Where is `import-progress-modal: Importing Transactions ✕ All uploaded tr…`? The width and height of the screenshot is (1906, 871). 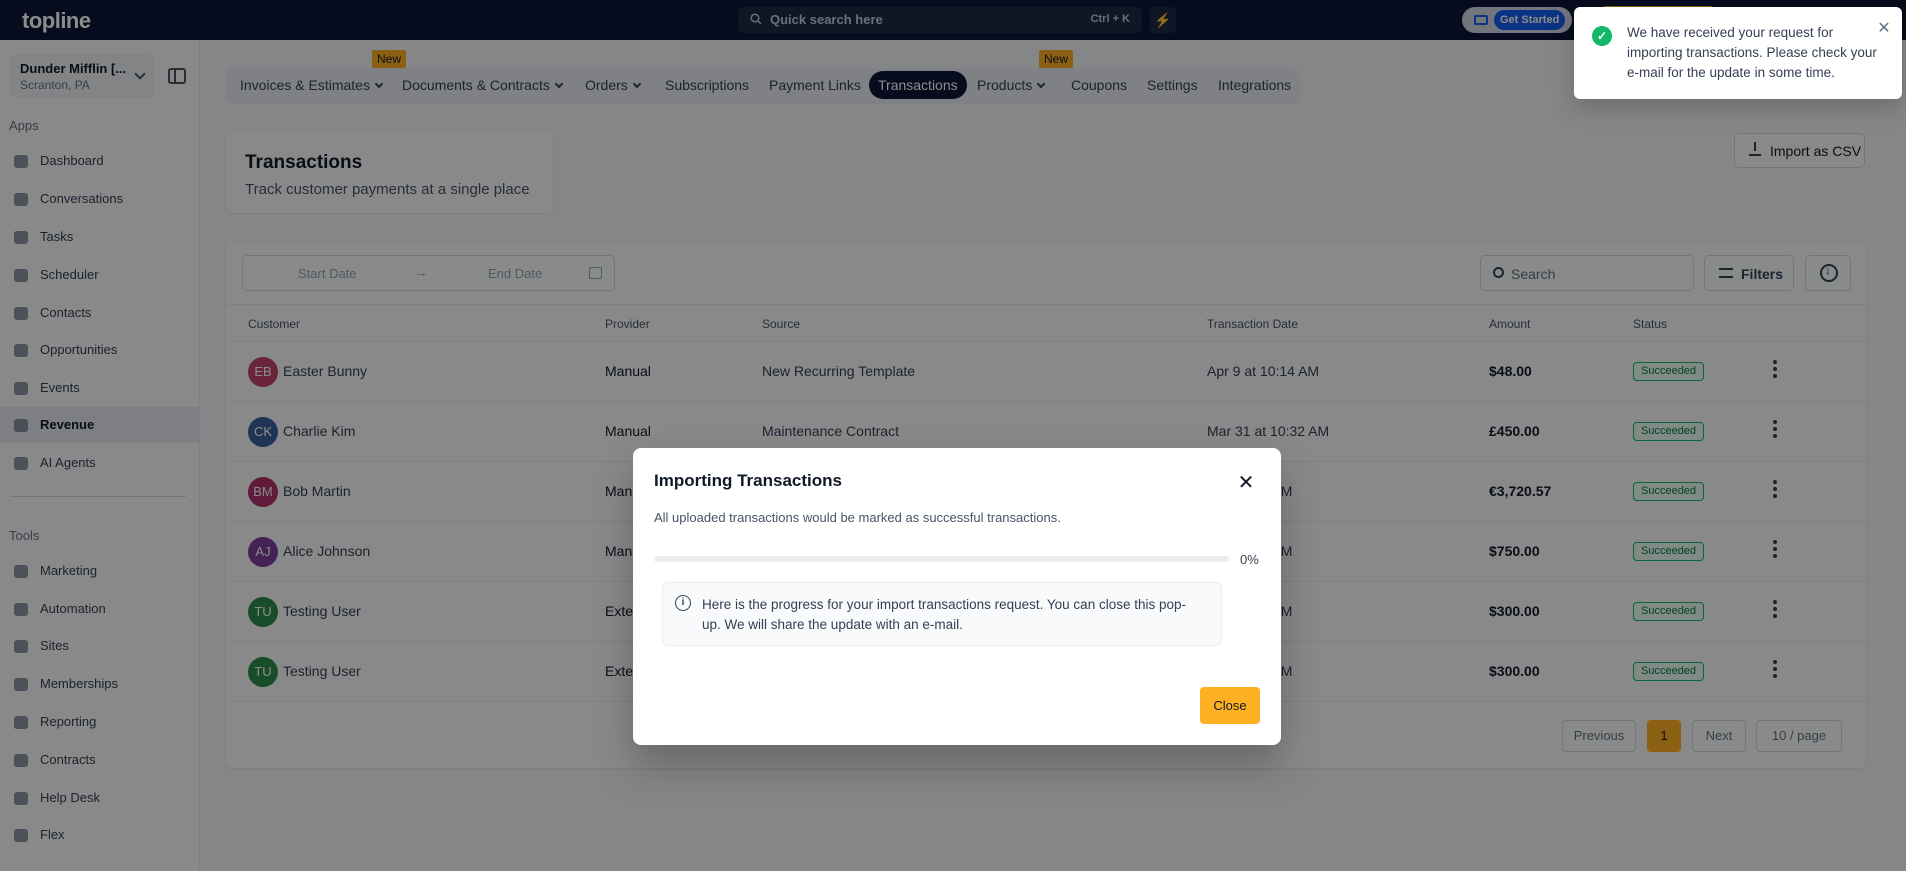 import-progress-modal: Importing Transactions ✕ All uploaded tr… is located at coordinates (957, 596).